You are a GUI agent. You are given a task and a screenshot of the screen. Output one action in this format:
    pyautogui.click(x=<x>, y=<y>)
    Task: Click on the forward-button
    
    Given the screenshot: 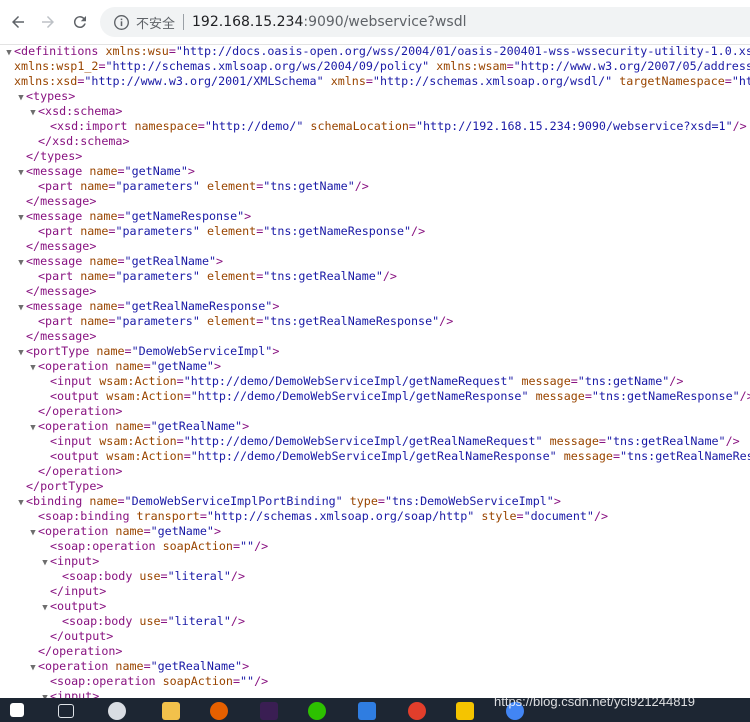 What is the action you would take?
    pyautogui.click(x=48, y=22)
    